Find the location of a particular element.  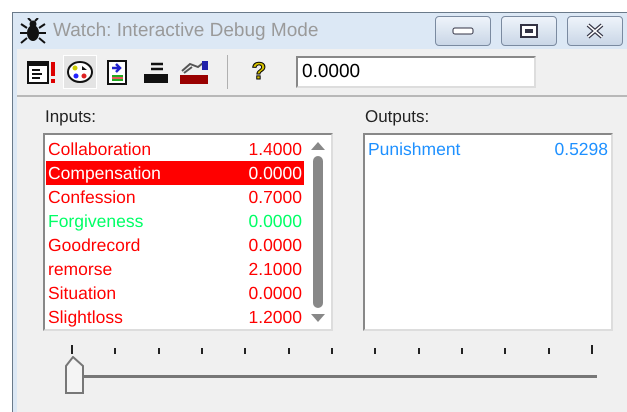

minimize-icon is located at coordinates (463, 31).